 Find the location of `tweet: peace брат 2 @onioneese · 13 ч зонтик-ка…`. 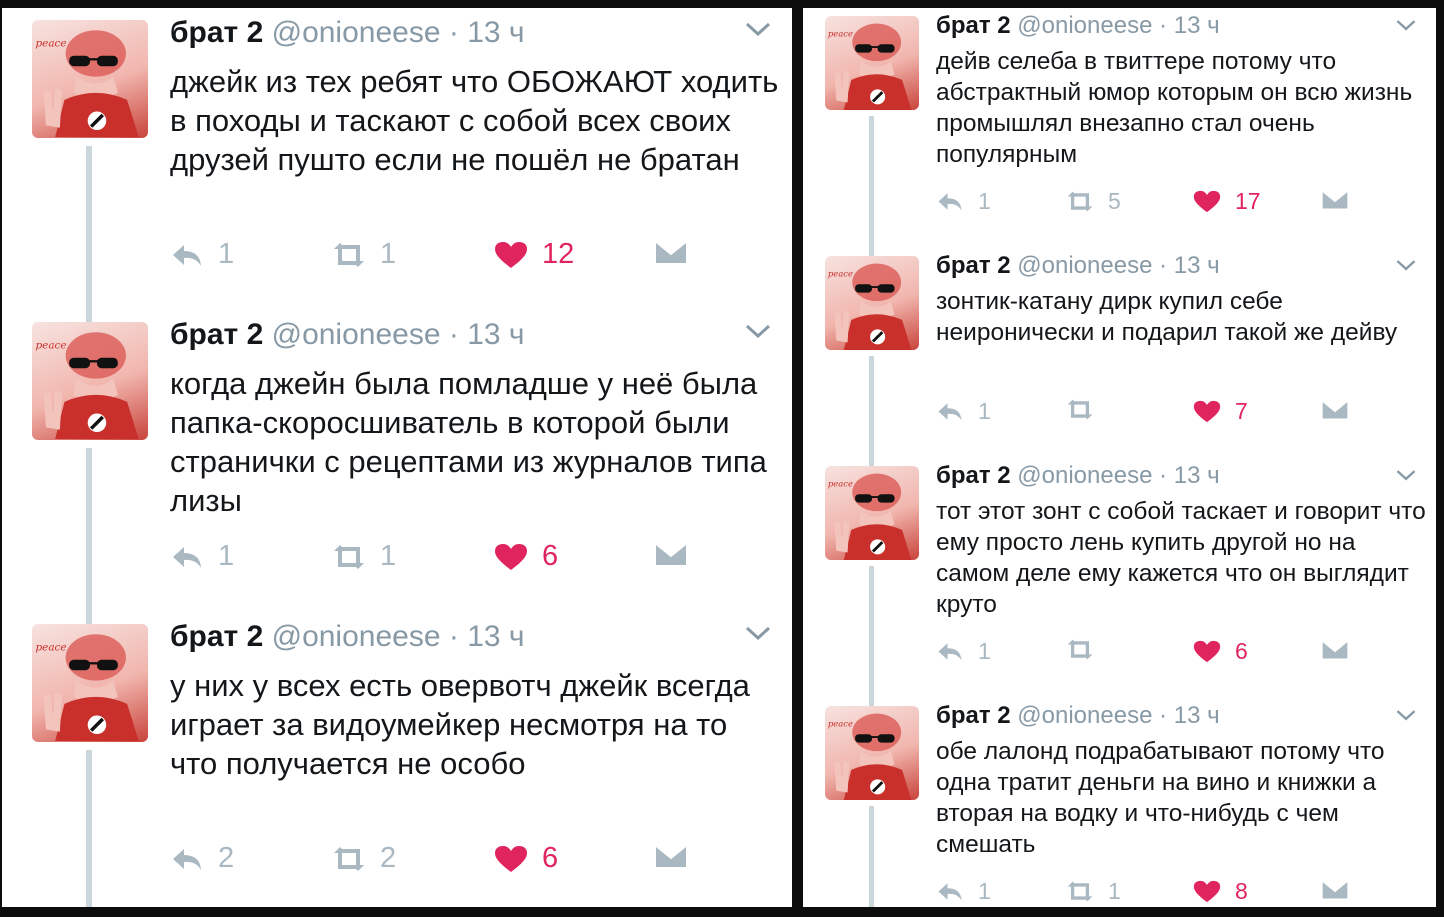

tweet: peace брат 2 @onioneese · 13 ч зонтик-ка… is located at coordinates (1119, 353).